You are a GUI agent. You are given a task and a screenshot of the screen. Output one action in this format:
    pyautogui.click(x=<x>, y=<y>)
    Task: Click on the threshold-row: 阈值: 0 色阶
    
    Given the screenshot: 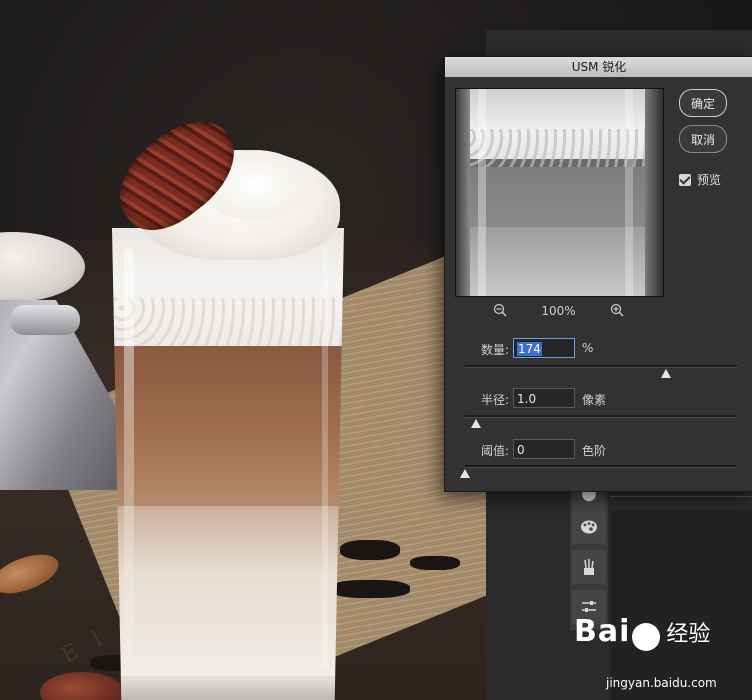 What is the action you would take?
    pyautogui.click(x=598, y=450)
    